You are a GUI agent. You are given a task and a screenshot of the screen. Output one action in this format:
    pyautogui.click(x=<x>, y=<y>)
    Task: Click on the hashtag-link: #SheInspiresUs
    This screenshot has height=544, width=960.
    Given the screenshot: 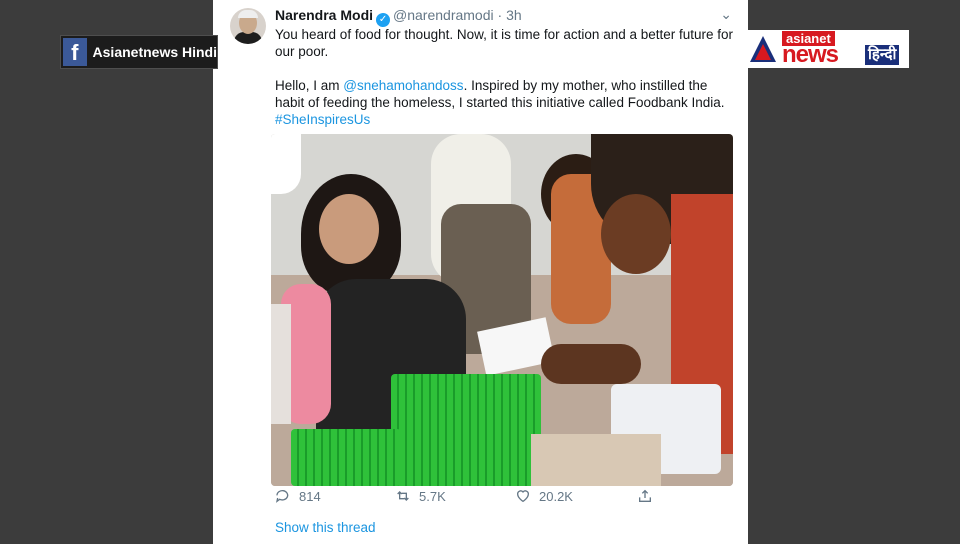 What is the action you would take?
    pyautogui.click(x=505, y=119)
    